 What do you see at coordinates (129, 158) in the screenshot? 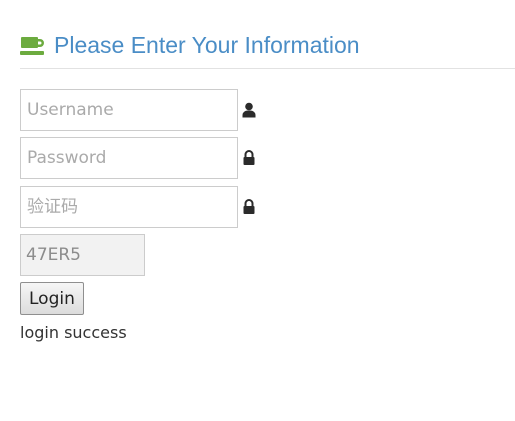
I see `password-input` at bounding box center [129, 158].